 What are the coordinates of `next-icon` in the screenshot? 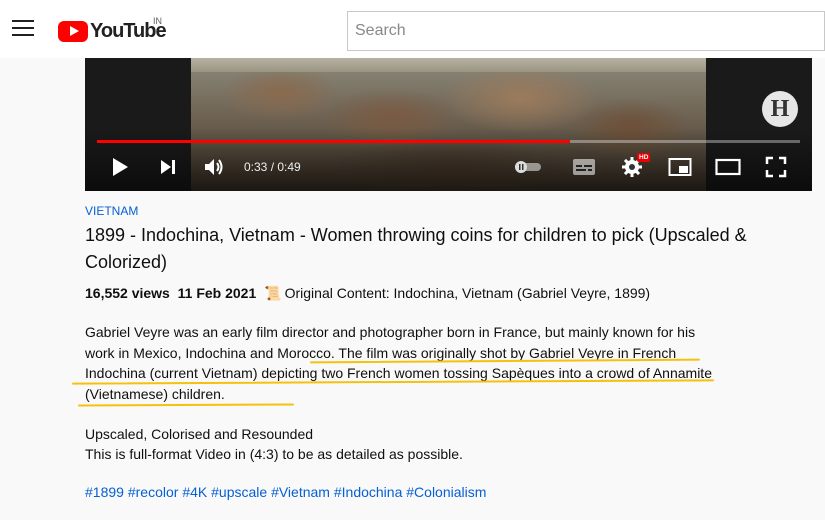 It's located at (168, 167).